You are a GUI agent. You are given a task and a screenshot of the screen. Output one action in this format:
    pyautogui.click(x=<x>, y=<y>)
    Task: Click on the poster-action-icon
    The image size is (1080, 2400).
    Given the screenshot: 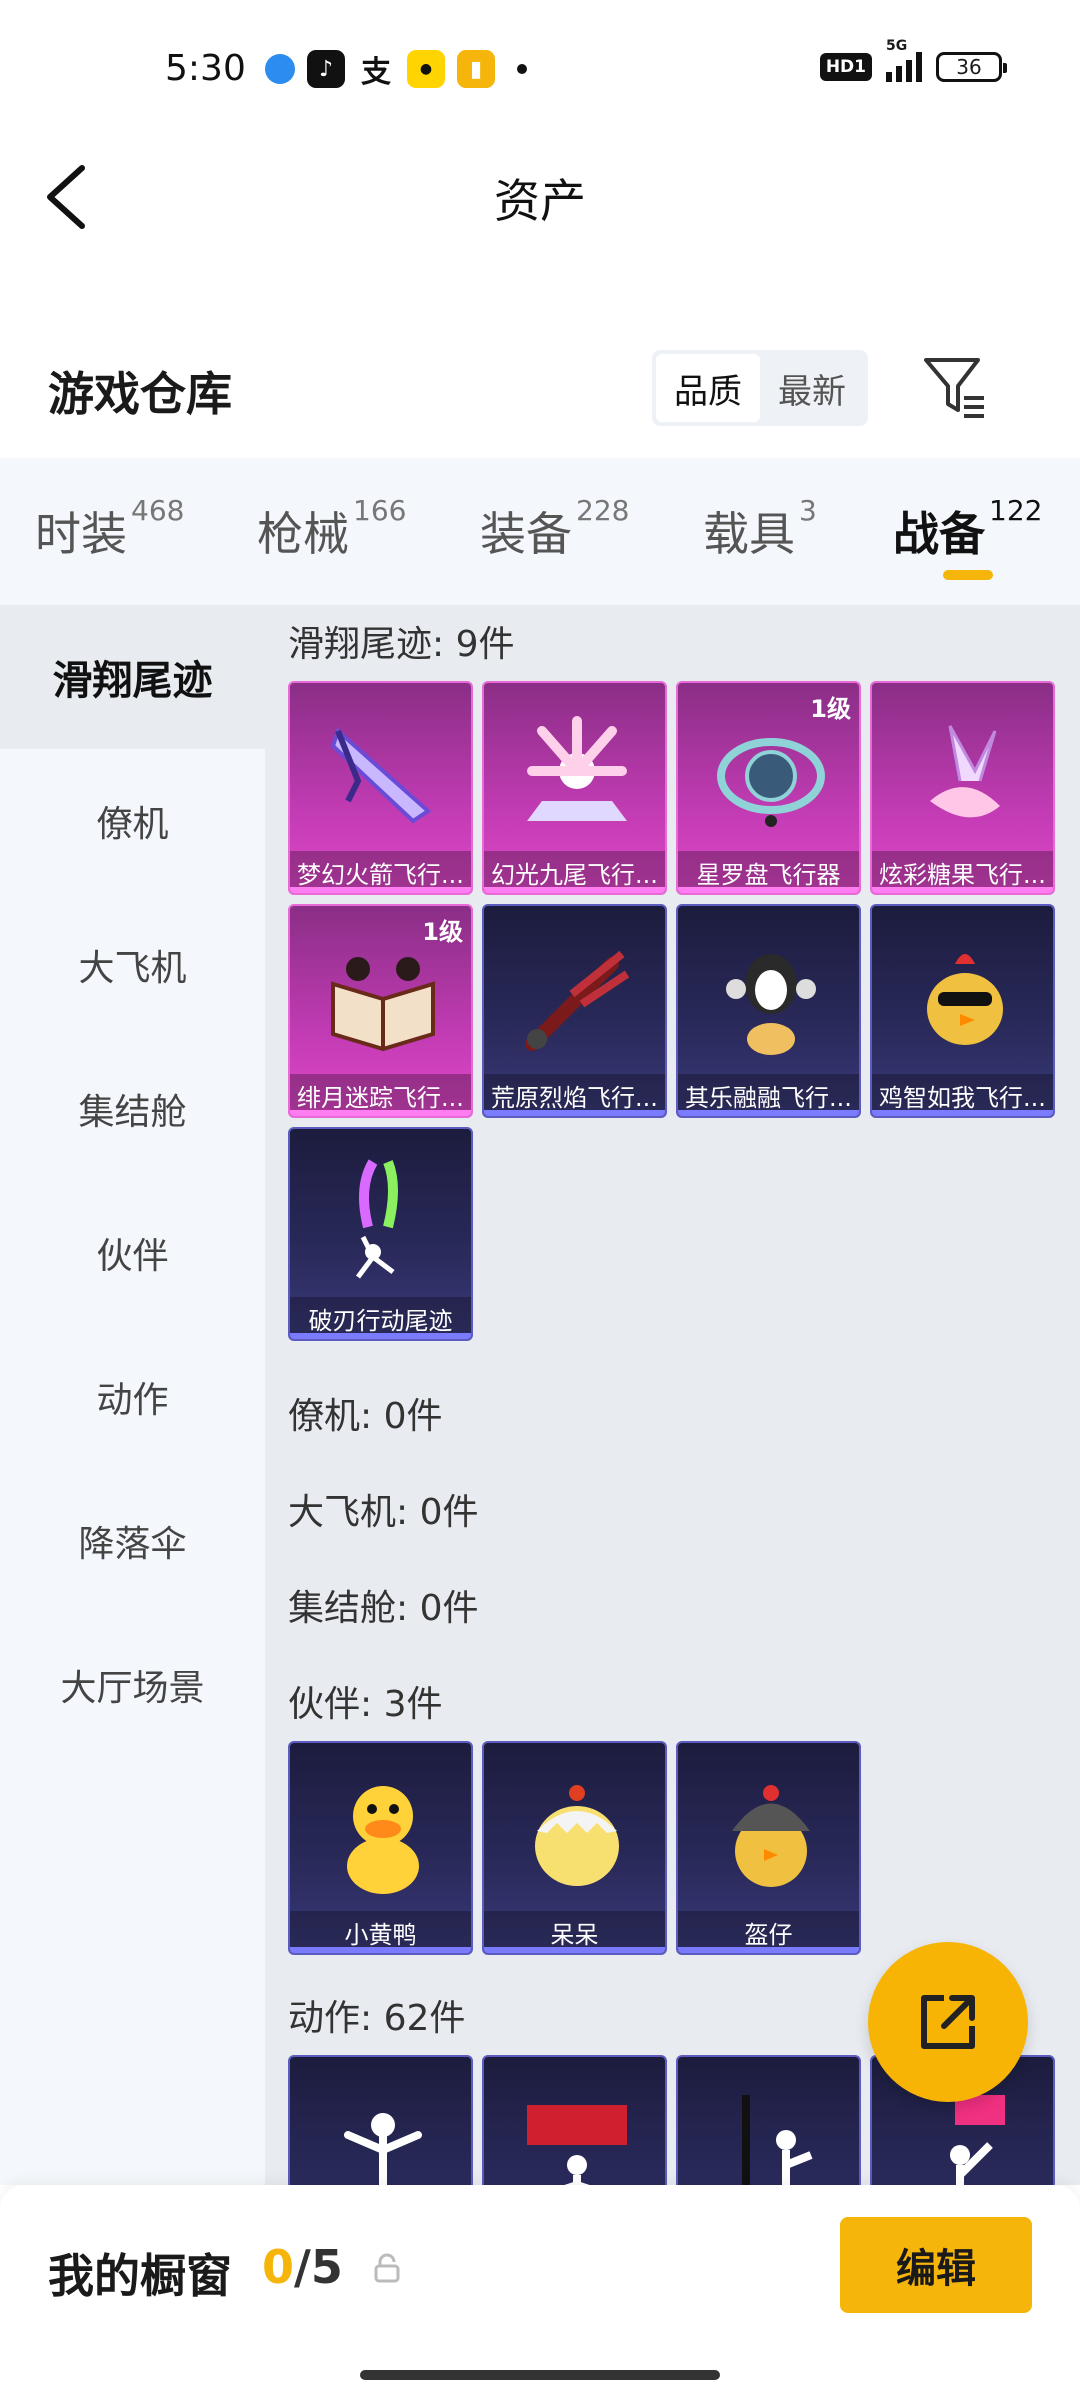 What is the action you would take?
    pyautogui.click(x=576, y=2131)
    